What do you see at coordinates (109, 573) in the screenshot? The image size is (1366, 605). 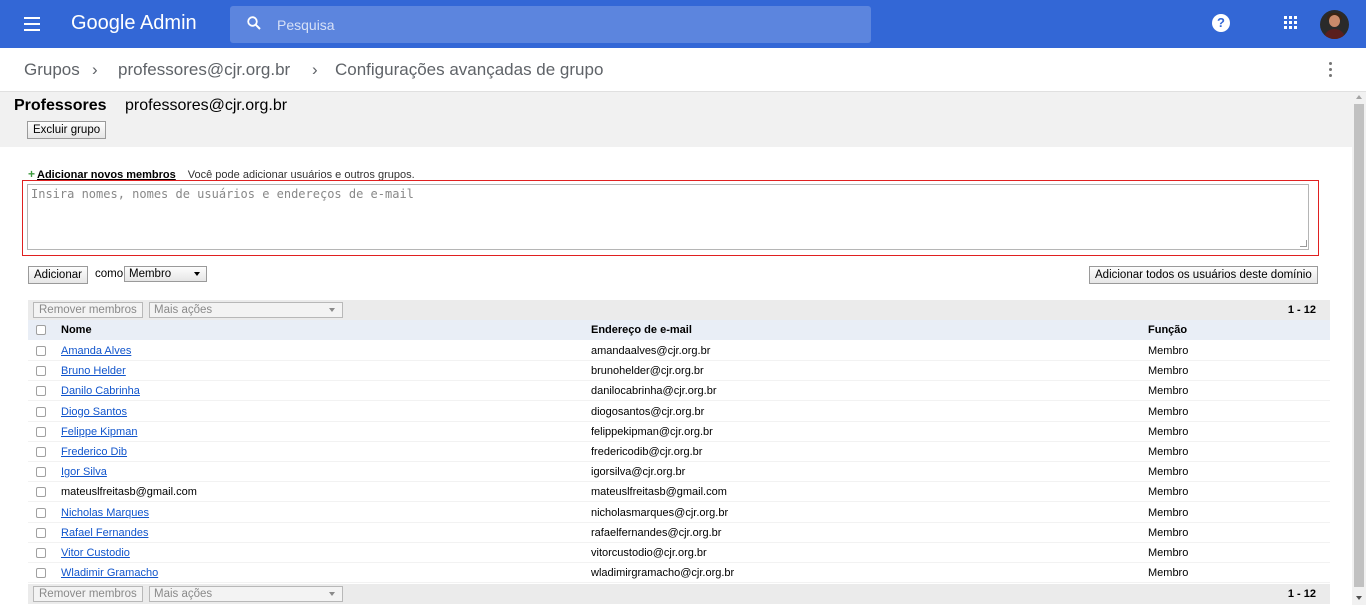 I see `member-name: Wladimir Gramacho` at bounding box center [109, 573].